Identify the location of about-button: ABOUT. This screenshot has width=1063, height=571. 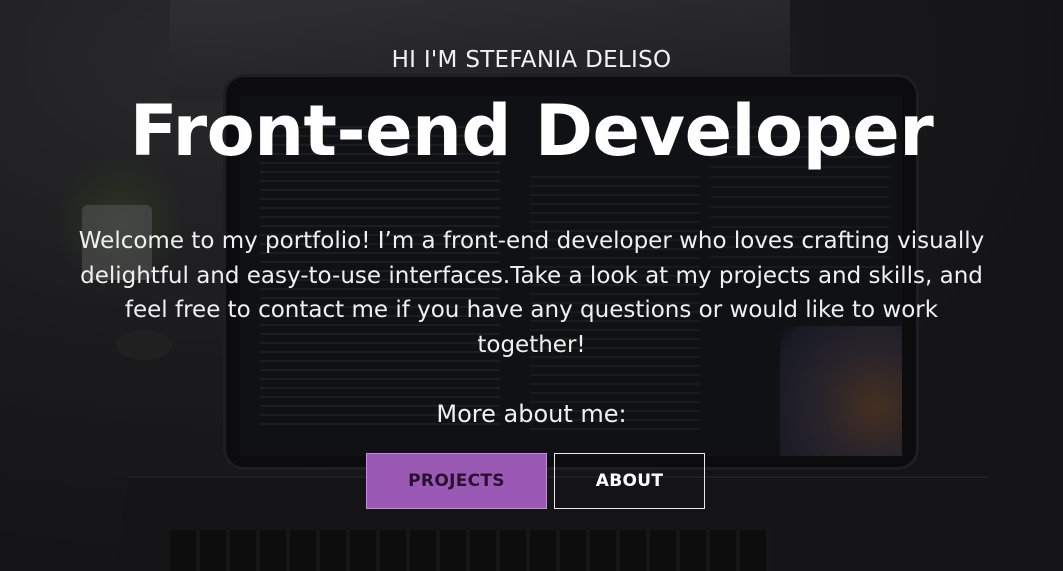
(629, 481).